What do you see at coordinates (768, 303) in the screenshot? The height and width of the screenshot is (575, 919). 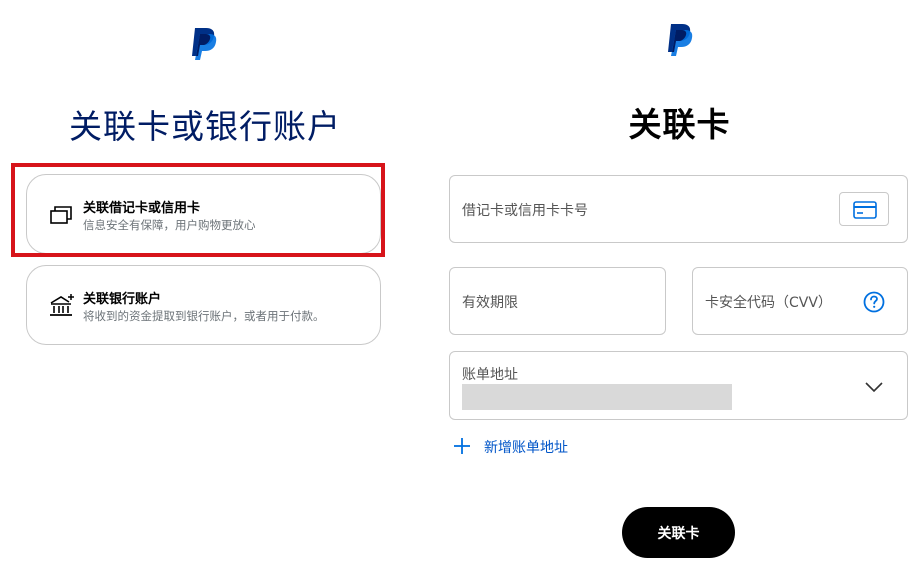 I see `cvv-label: 卡安全代码（CVV）` at bounding box center [768, 303].